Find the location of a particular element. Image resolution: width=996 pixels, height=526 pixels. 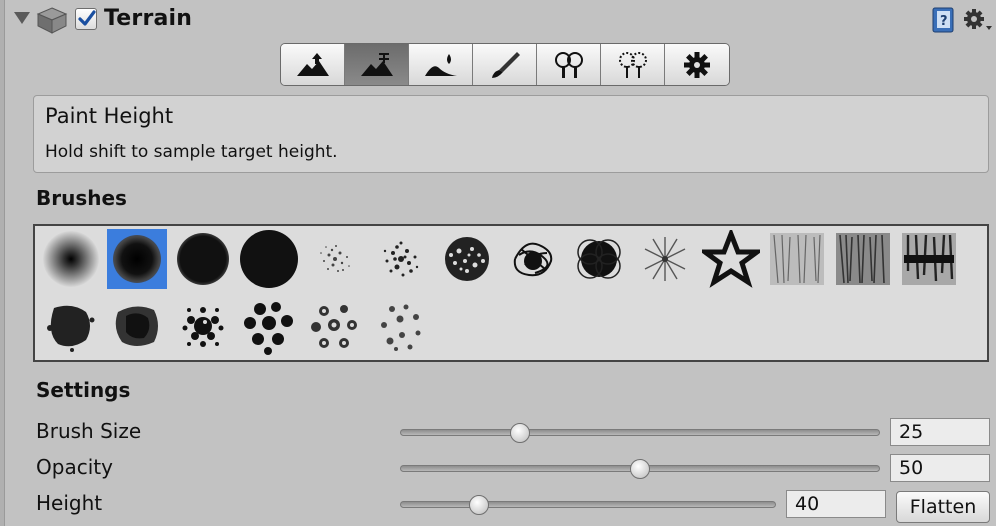

opacity-field: 50 is located at coordinates (940, 468).